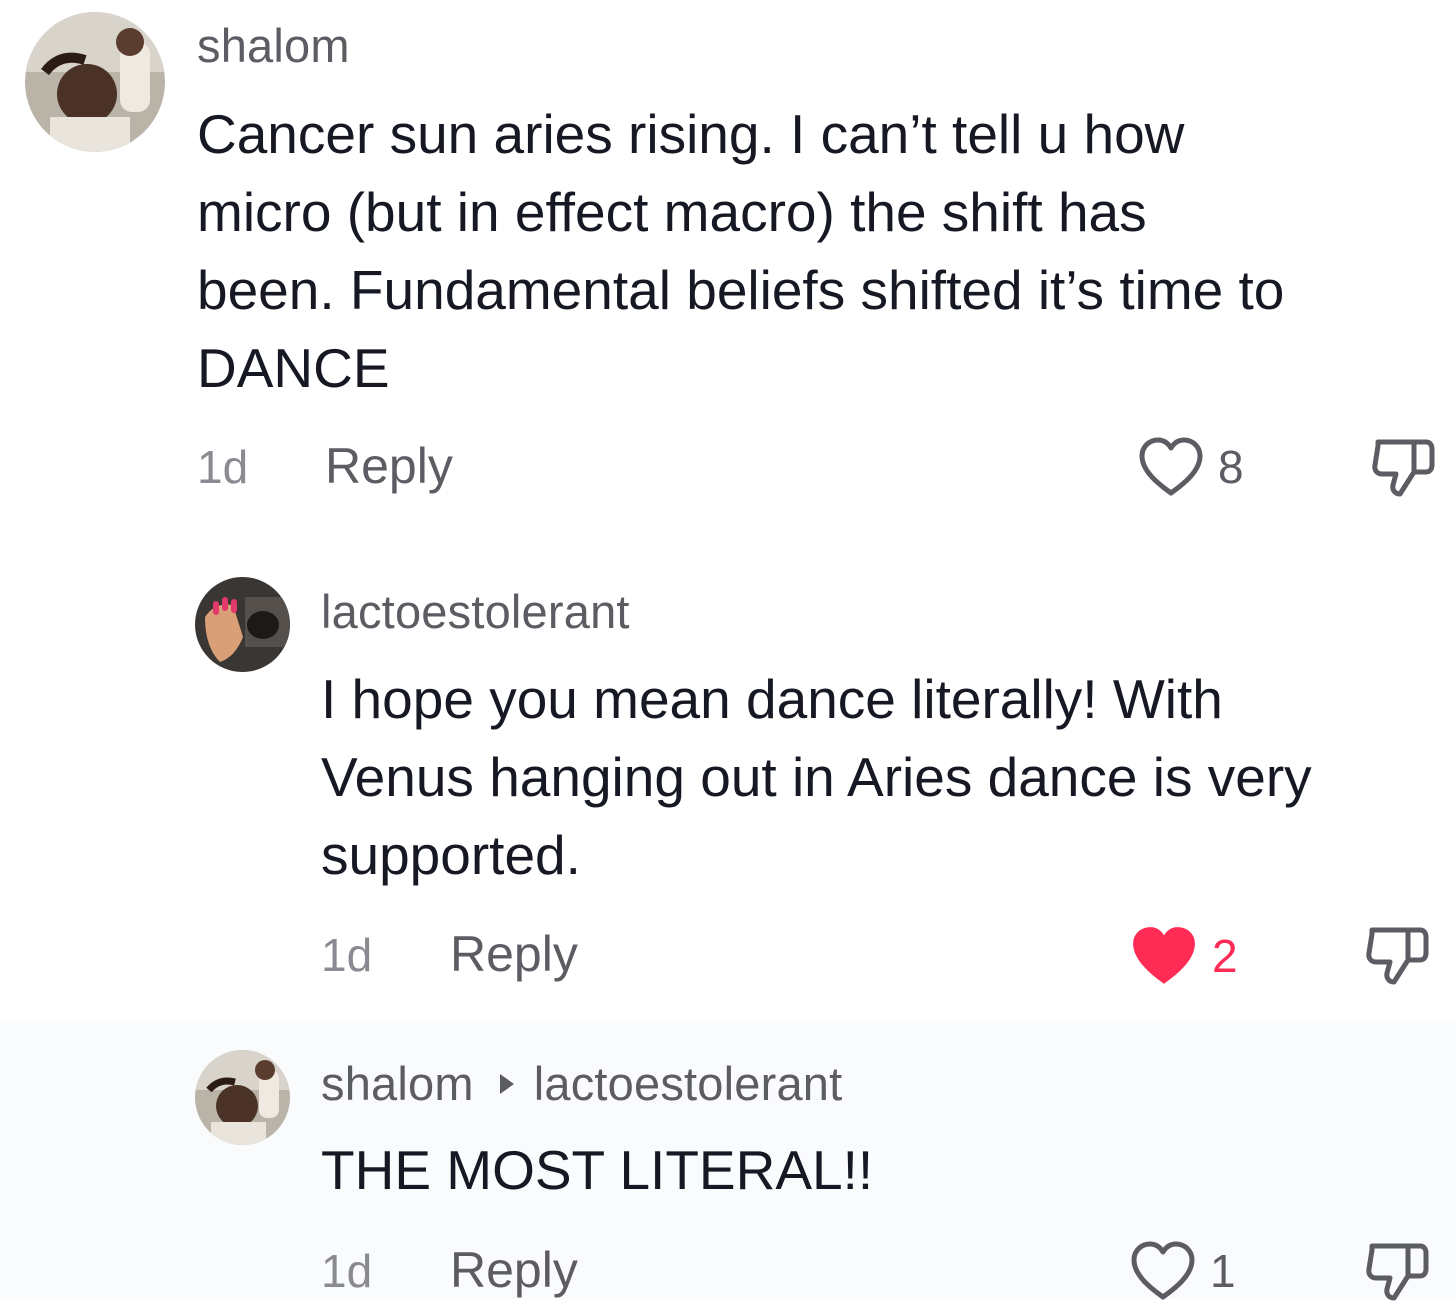 The image size is (1456, 1306). I want to click on comment-username: lactoestolerant, so click(475, 611).